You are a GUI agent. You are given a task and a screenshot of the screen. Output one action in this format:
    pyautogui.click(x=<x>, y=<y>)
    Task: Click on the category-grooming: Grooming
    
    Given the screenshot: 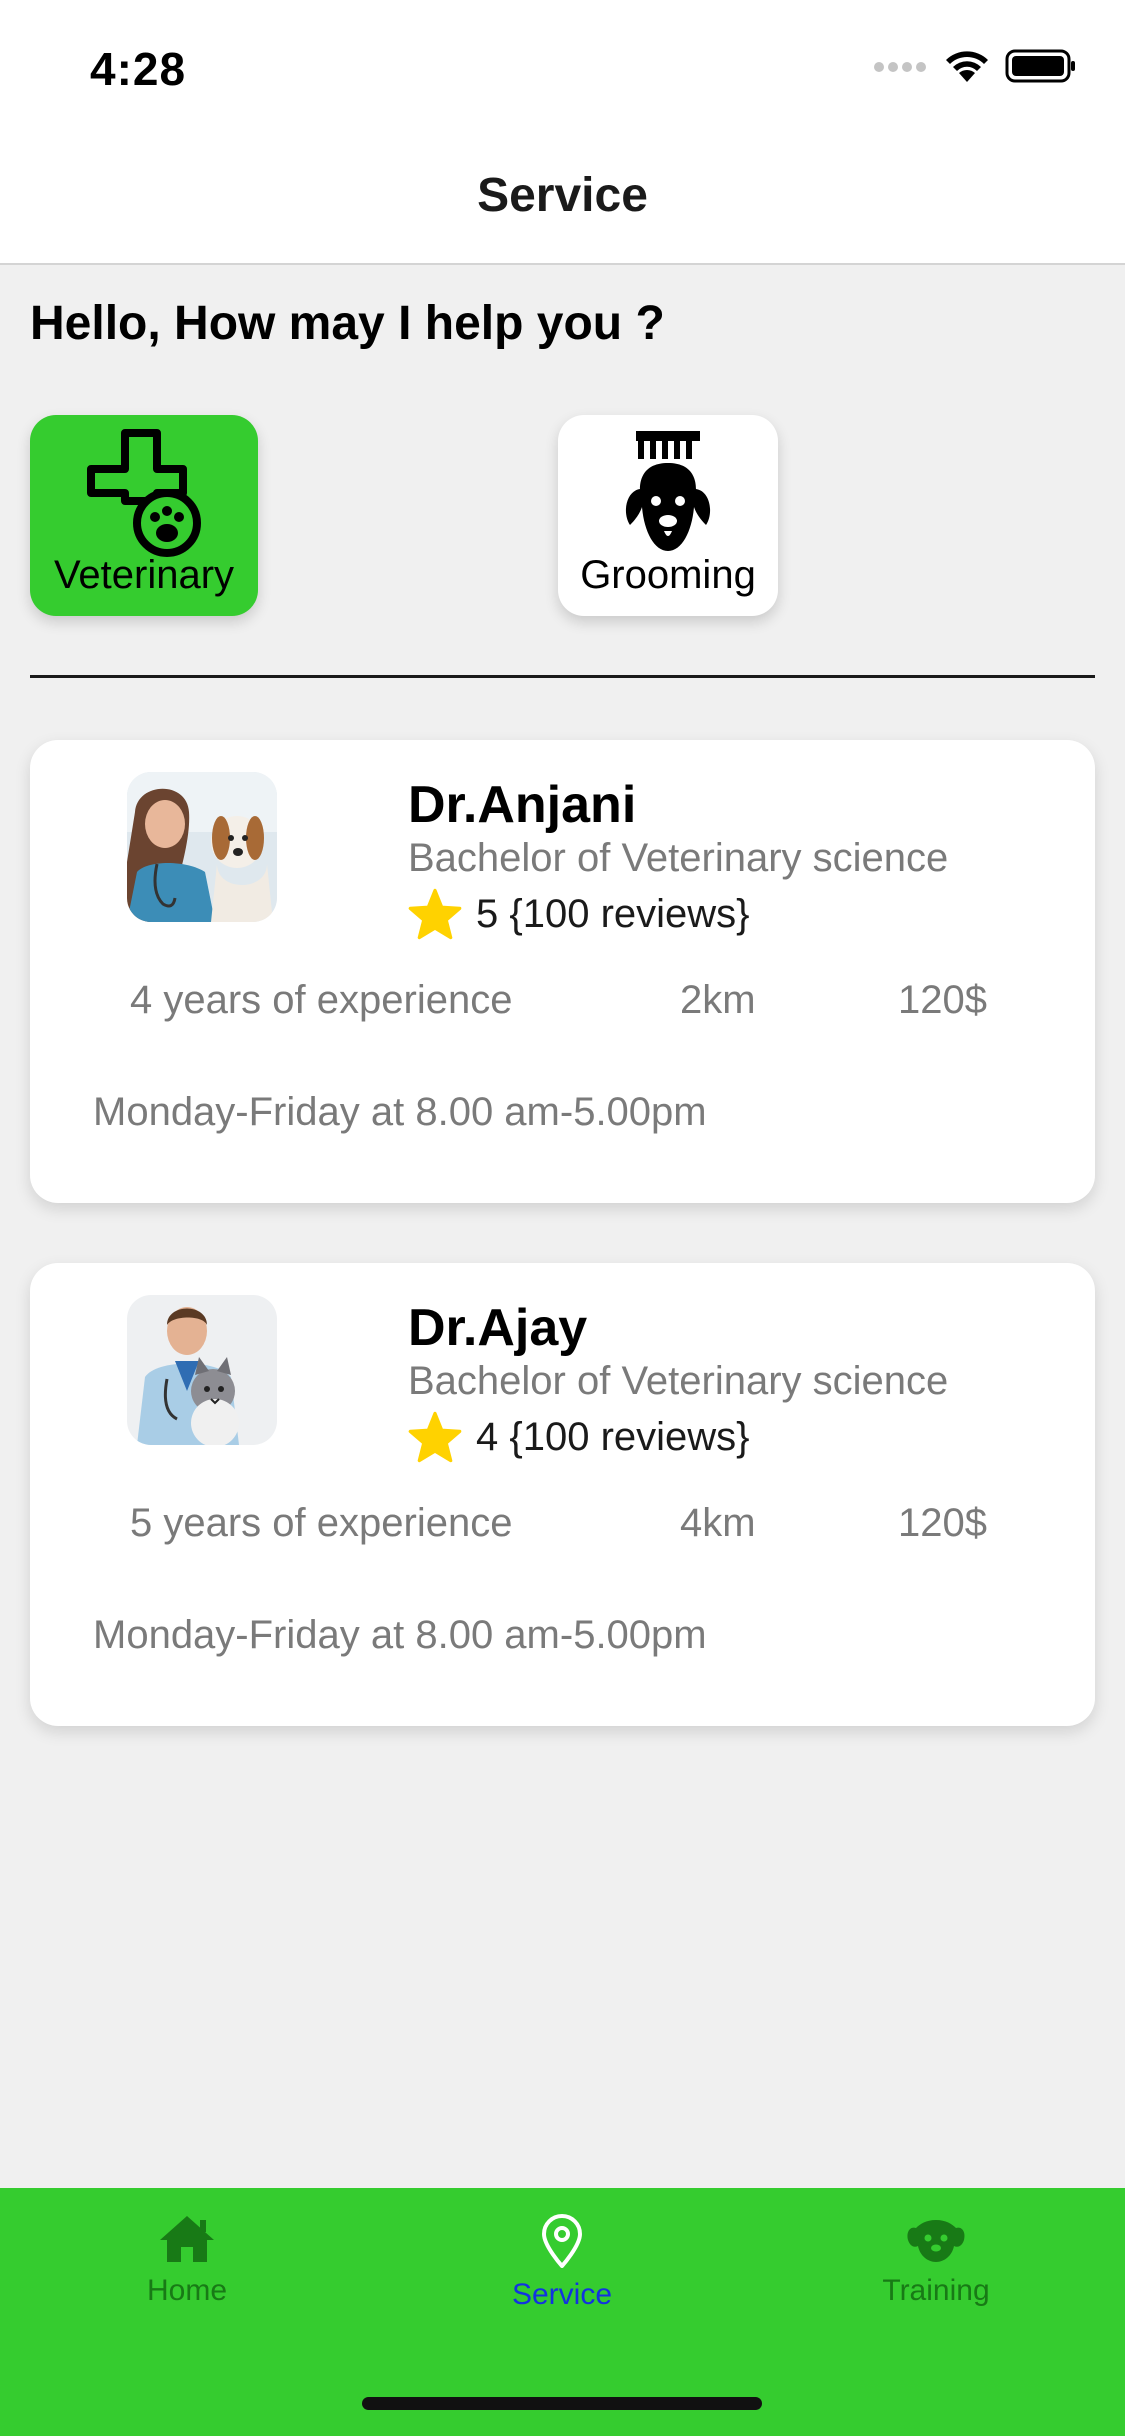 What is the action you would take?
    pyautogui.click(x=668, y=515)
    